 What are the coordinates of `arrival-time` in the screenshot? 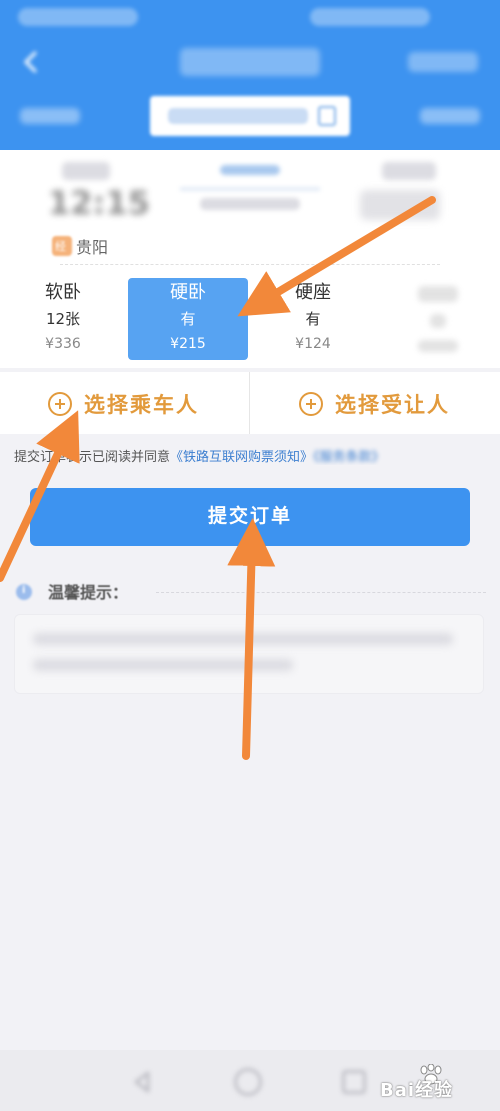 It's located at (400, 205).